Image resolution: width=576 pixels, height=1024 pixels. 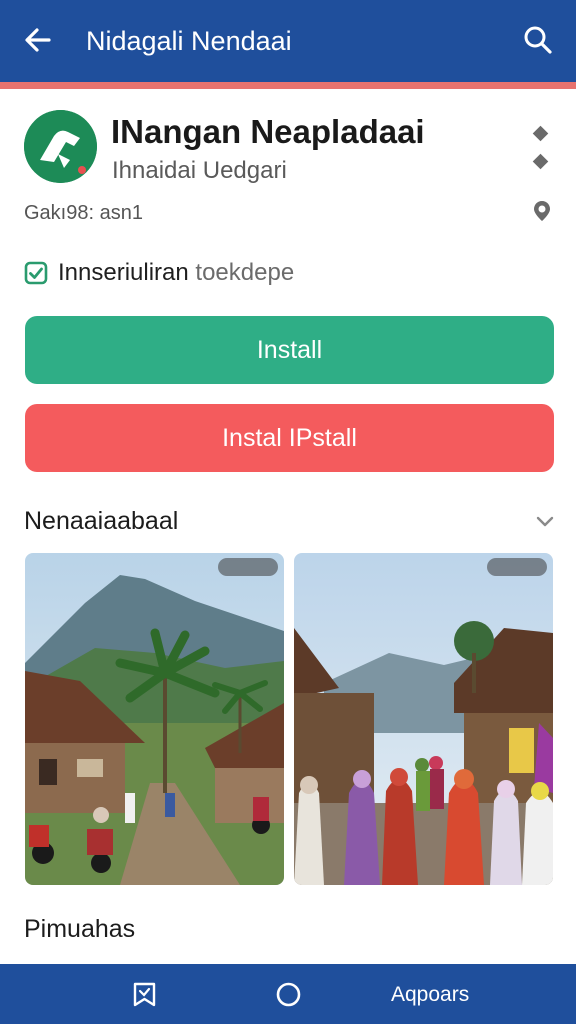 I want to click on chevron-down-icon, so click(x=545, y=521).